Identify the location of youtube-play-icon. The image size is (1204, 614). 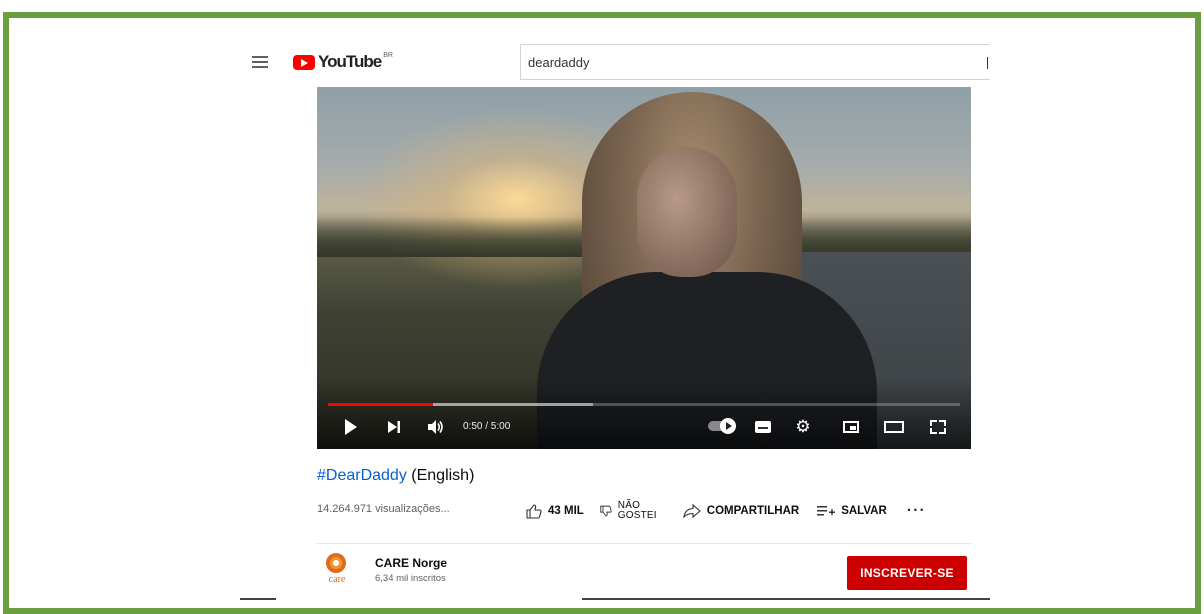
(304, 62).